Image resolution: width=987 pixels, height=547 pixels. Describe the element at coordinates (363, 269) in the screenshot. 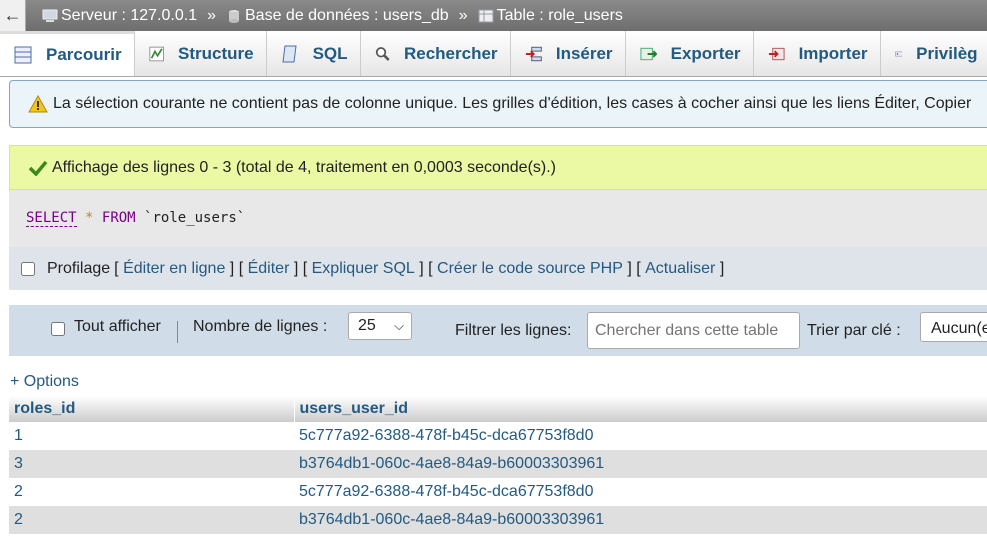

I see `explain-sql-link: Expliquer SQL` at that location.